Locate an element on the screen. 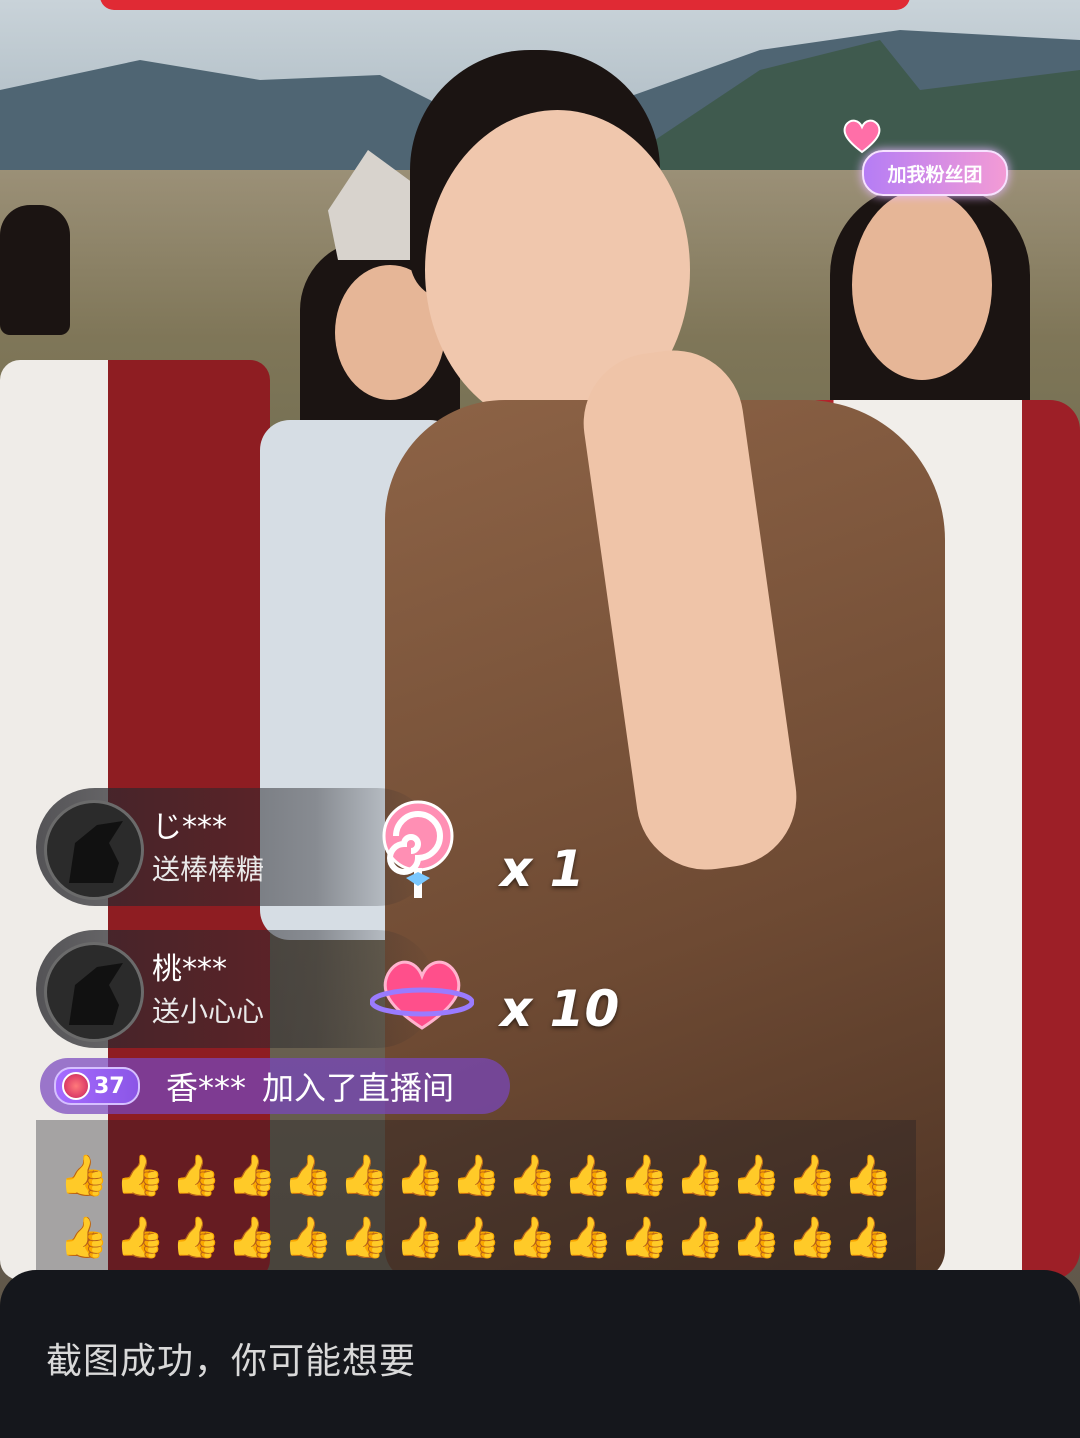 This screenshot has height=1438, width=1080. screenshot-toast: 截图成功，你可能想要 is located at coordinates (540, 1354).